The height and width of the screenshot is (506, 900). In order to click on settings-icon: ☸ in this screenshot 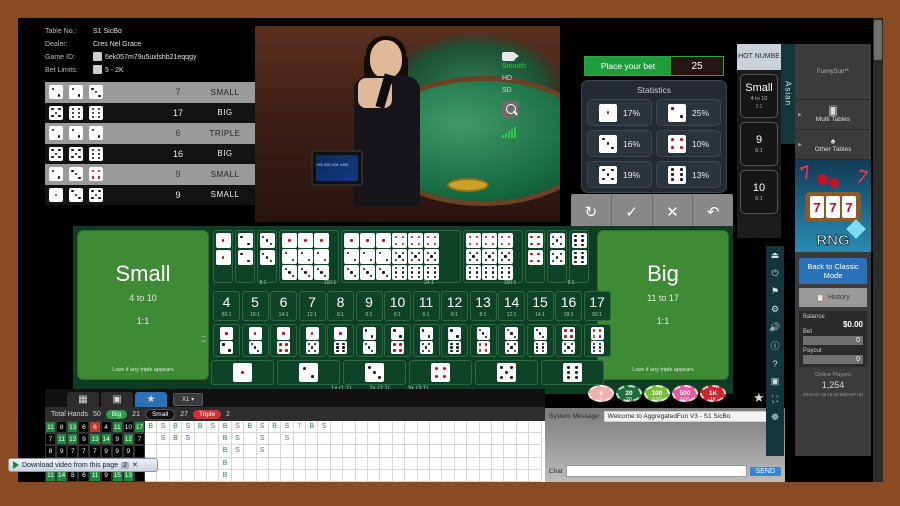, I will do `click(775, 417)`.